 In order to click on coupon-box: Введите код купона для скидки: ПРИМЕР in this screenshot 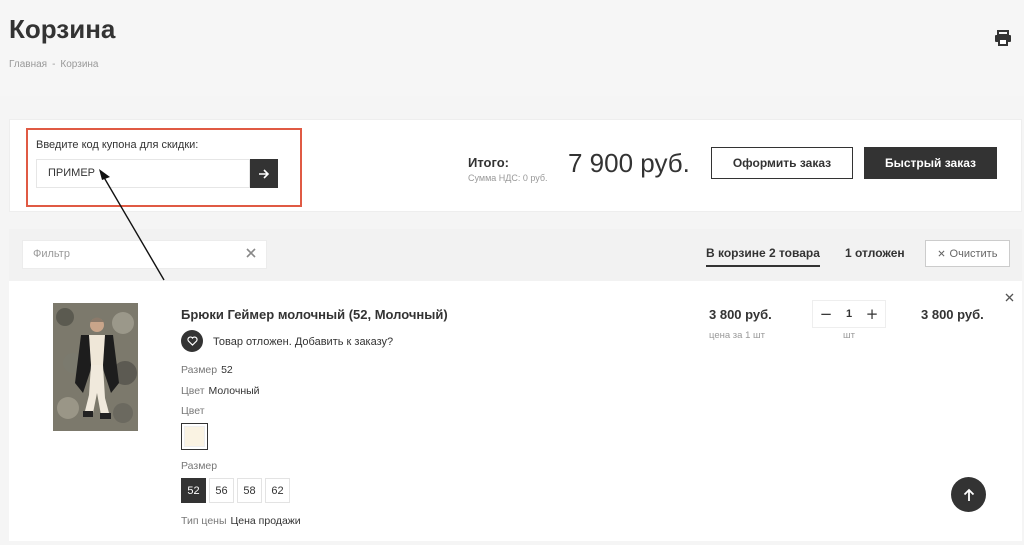, I will do `click(164, 167)`.